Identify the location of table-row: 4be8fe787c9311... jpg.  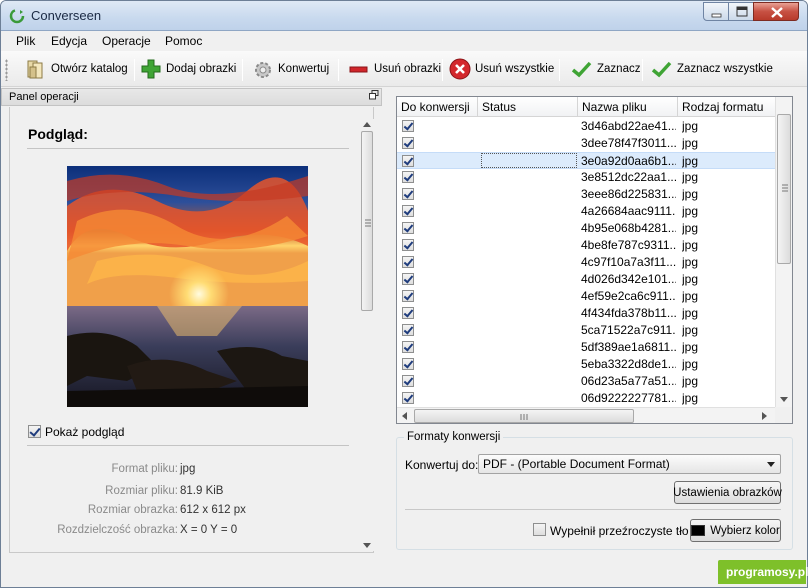
(586, 245).